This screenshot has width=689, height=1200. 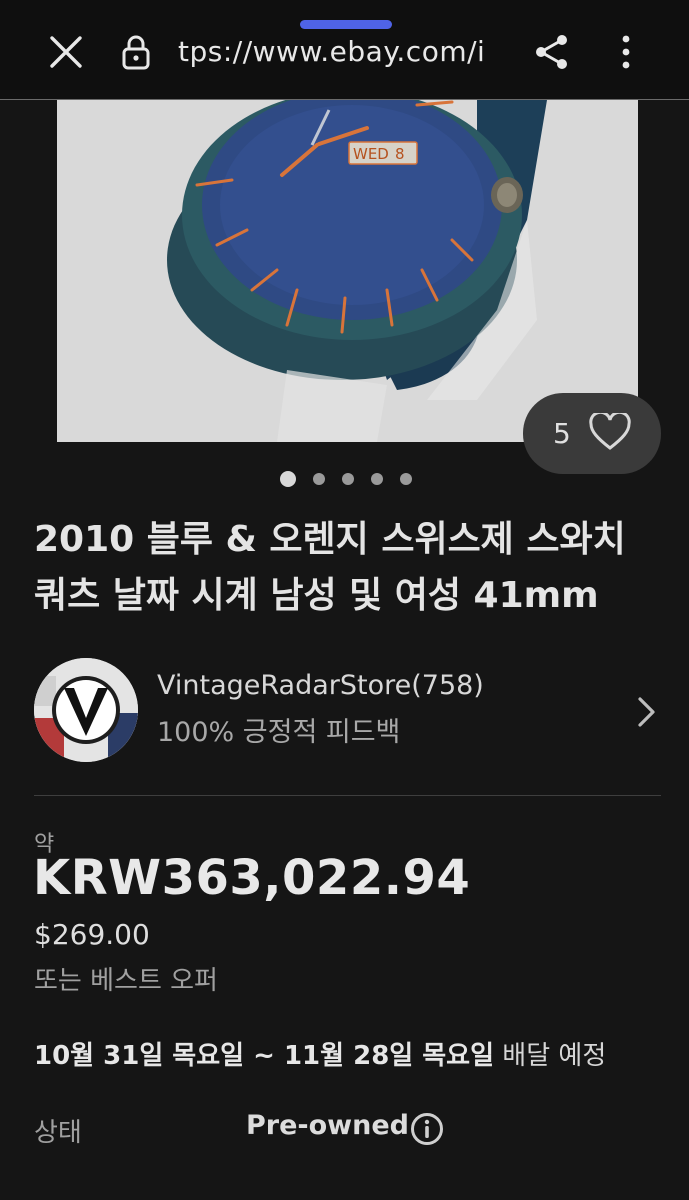 I want to click on chevron-right-icon, so click(x=646, y=712).